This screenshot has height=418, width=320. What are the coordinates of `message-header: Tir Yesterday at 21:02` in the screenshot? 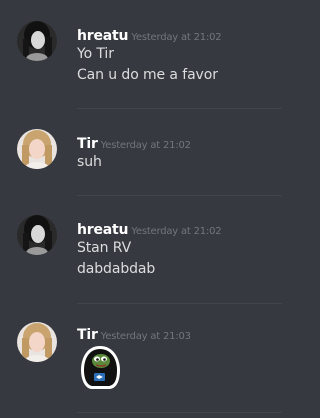 It's located at (134, 142).